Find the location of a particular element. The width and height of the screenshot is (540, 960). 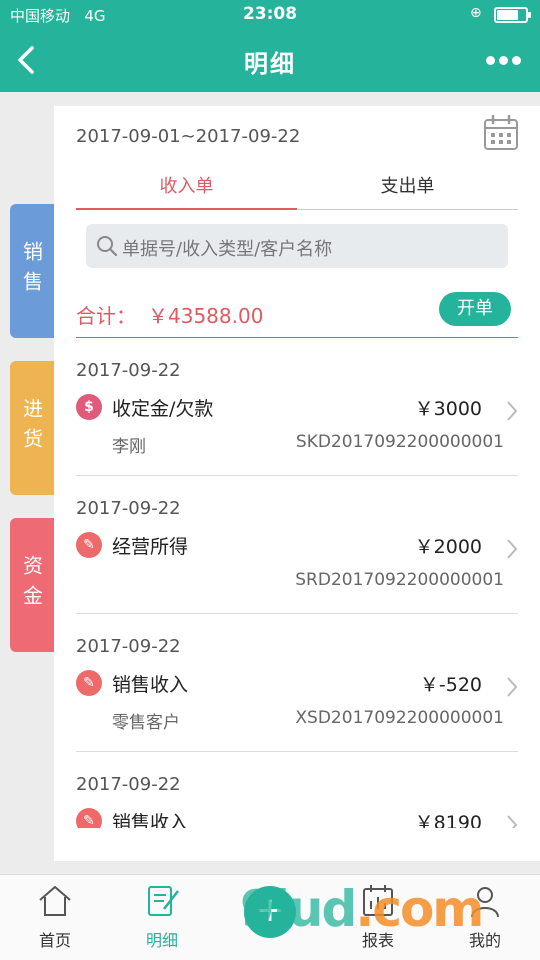

status-bar: 中国移动 4G 23:08 ⊕ is located at coordinates (270, 15).